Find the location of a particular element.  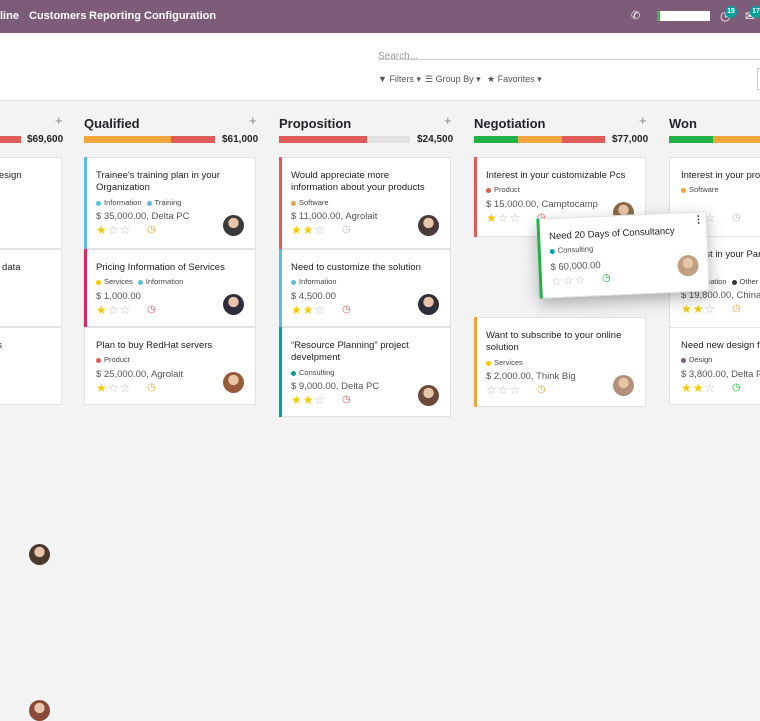

column-1-add-icon: + is located at coordinates (253, 120).